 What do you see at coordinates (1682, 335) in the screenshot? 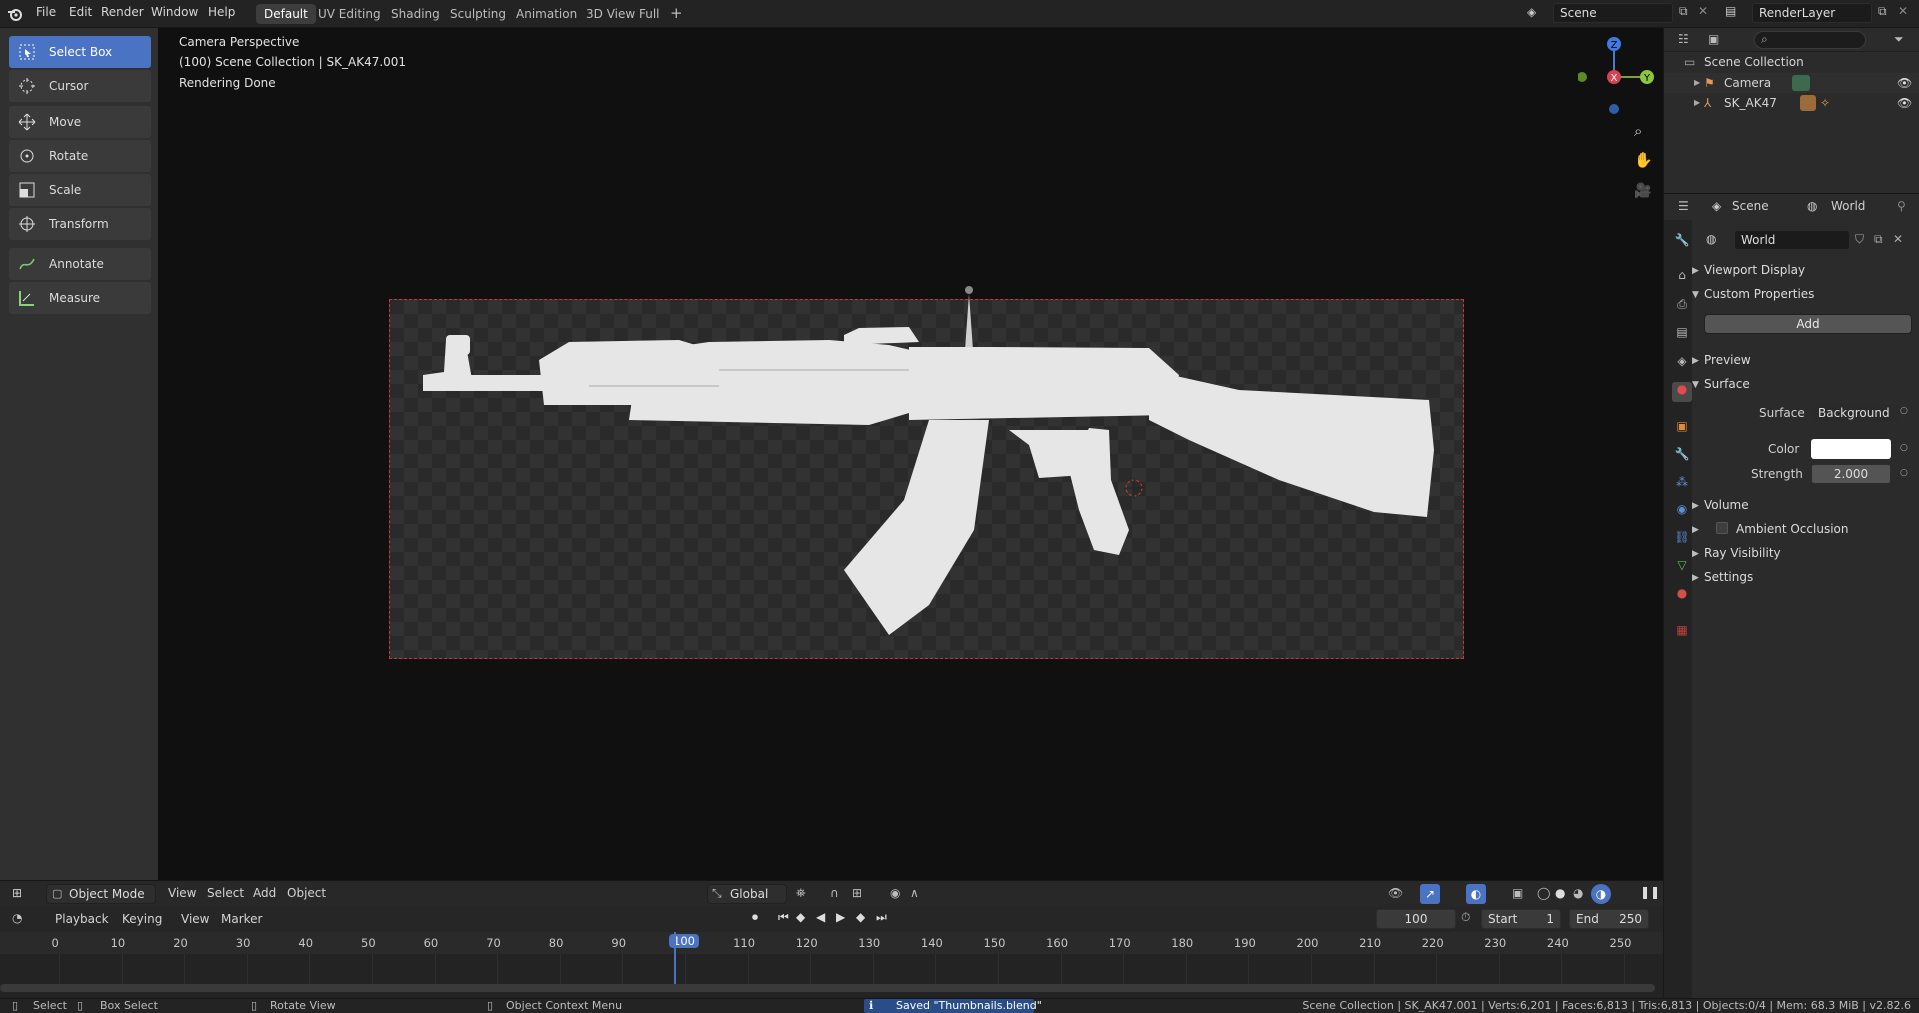
I see `view-layer-tab-icon: ▤` at bounding box center [1682, 335].